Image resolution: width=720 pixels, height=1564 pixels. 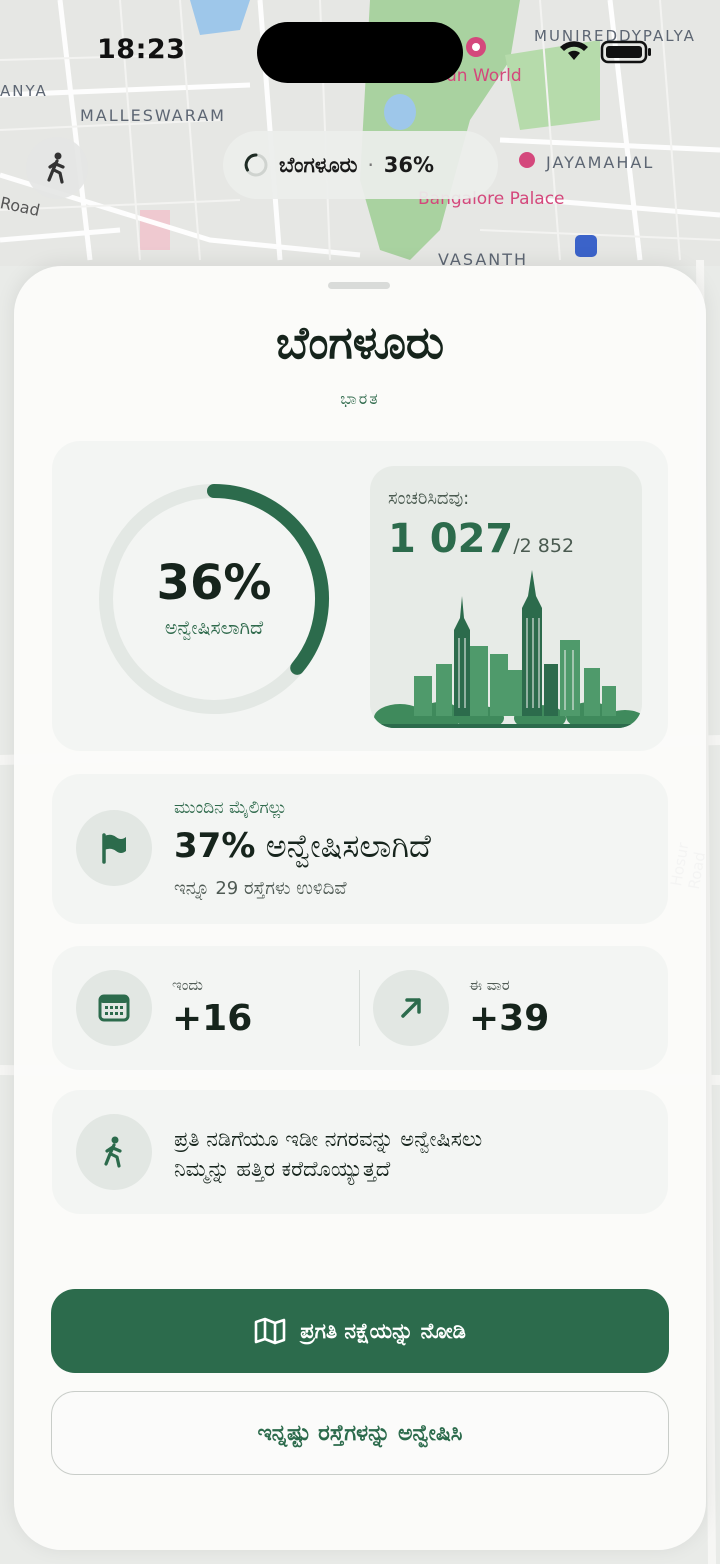 I want to click on stats-divider, so click(x=359, y=1008).